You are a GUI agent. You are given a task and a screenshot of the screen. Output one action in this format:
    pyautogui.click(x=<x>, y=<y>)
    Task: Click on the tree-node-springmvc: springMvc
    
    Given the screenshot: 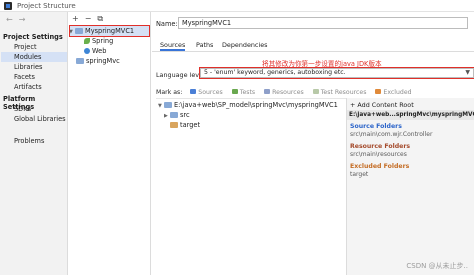 What is the action you would take?
    pyautogui.click(x=98, y=61)
    